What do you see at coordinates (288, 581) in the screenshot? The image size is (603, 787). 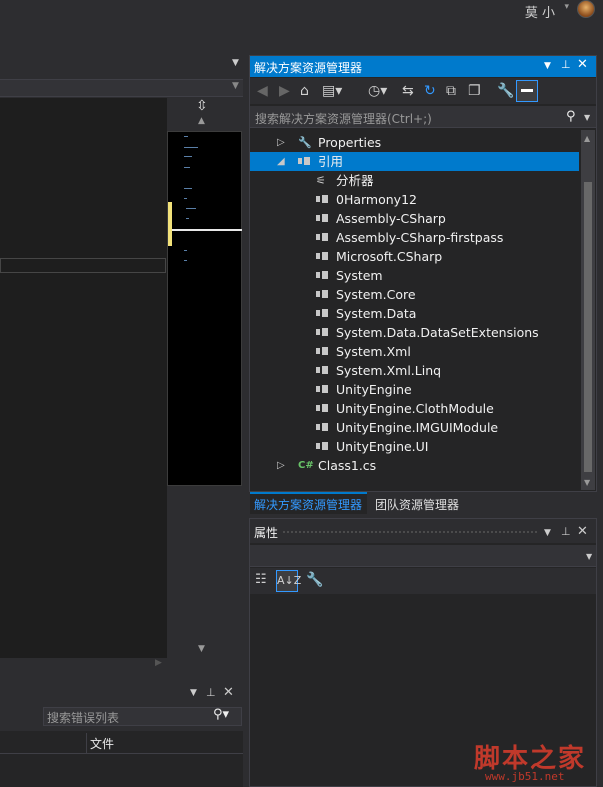 I see `alphabetical-sort-button: A↓Z` at bounding box center [288, 581].